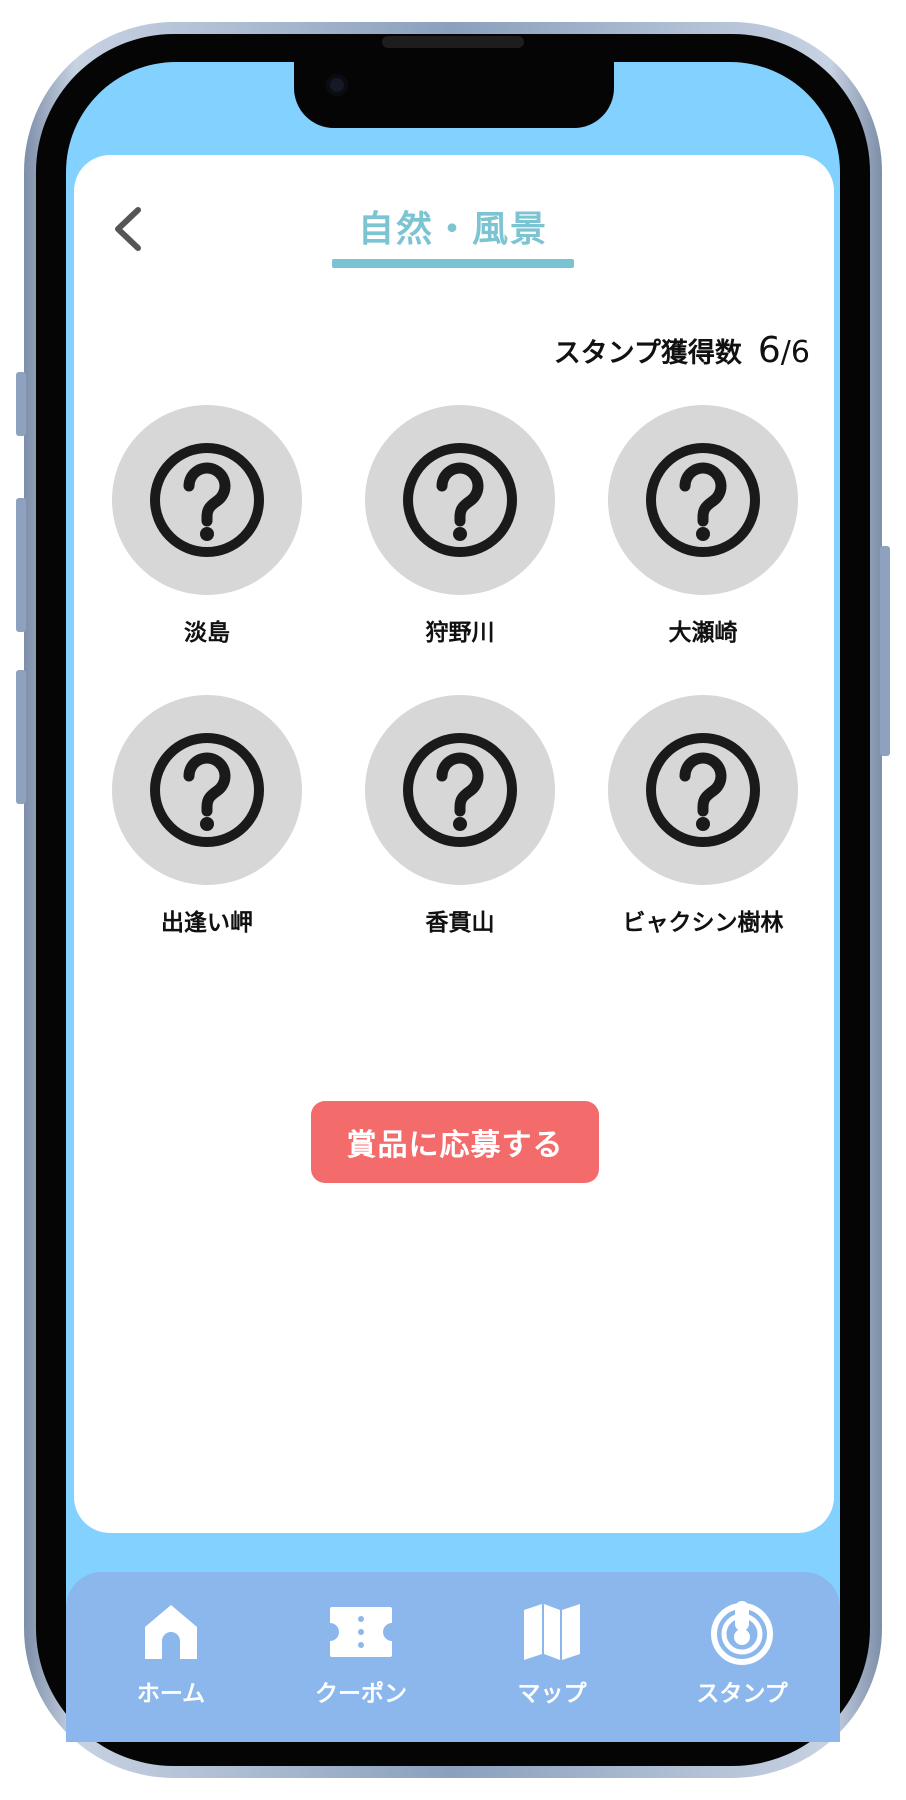  I want to click on page-title: 自然・風景, so click(453, 235).